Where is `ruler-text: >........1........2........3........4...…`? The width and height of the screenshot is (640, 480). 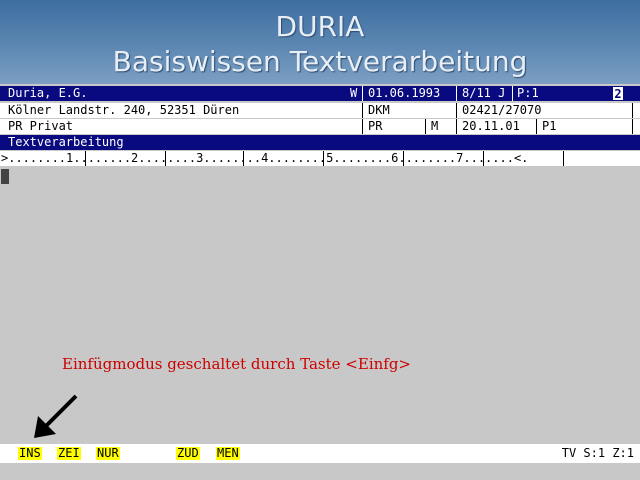
ruler-text: >........1........2........3........4...… is located at coordinates (265, 158).